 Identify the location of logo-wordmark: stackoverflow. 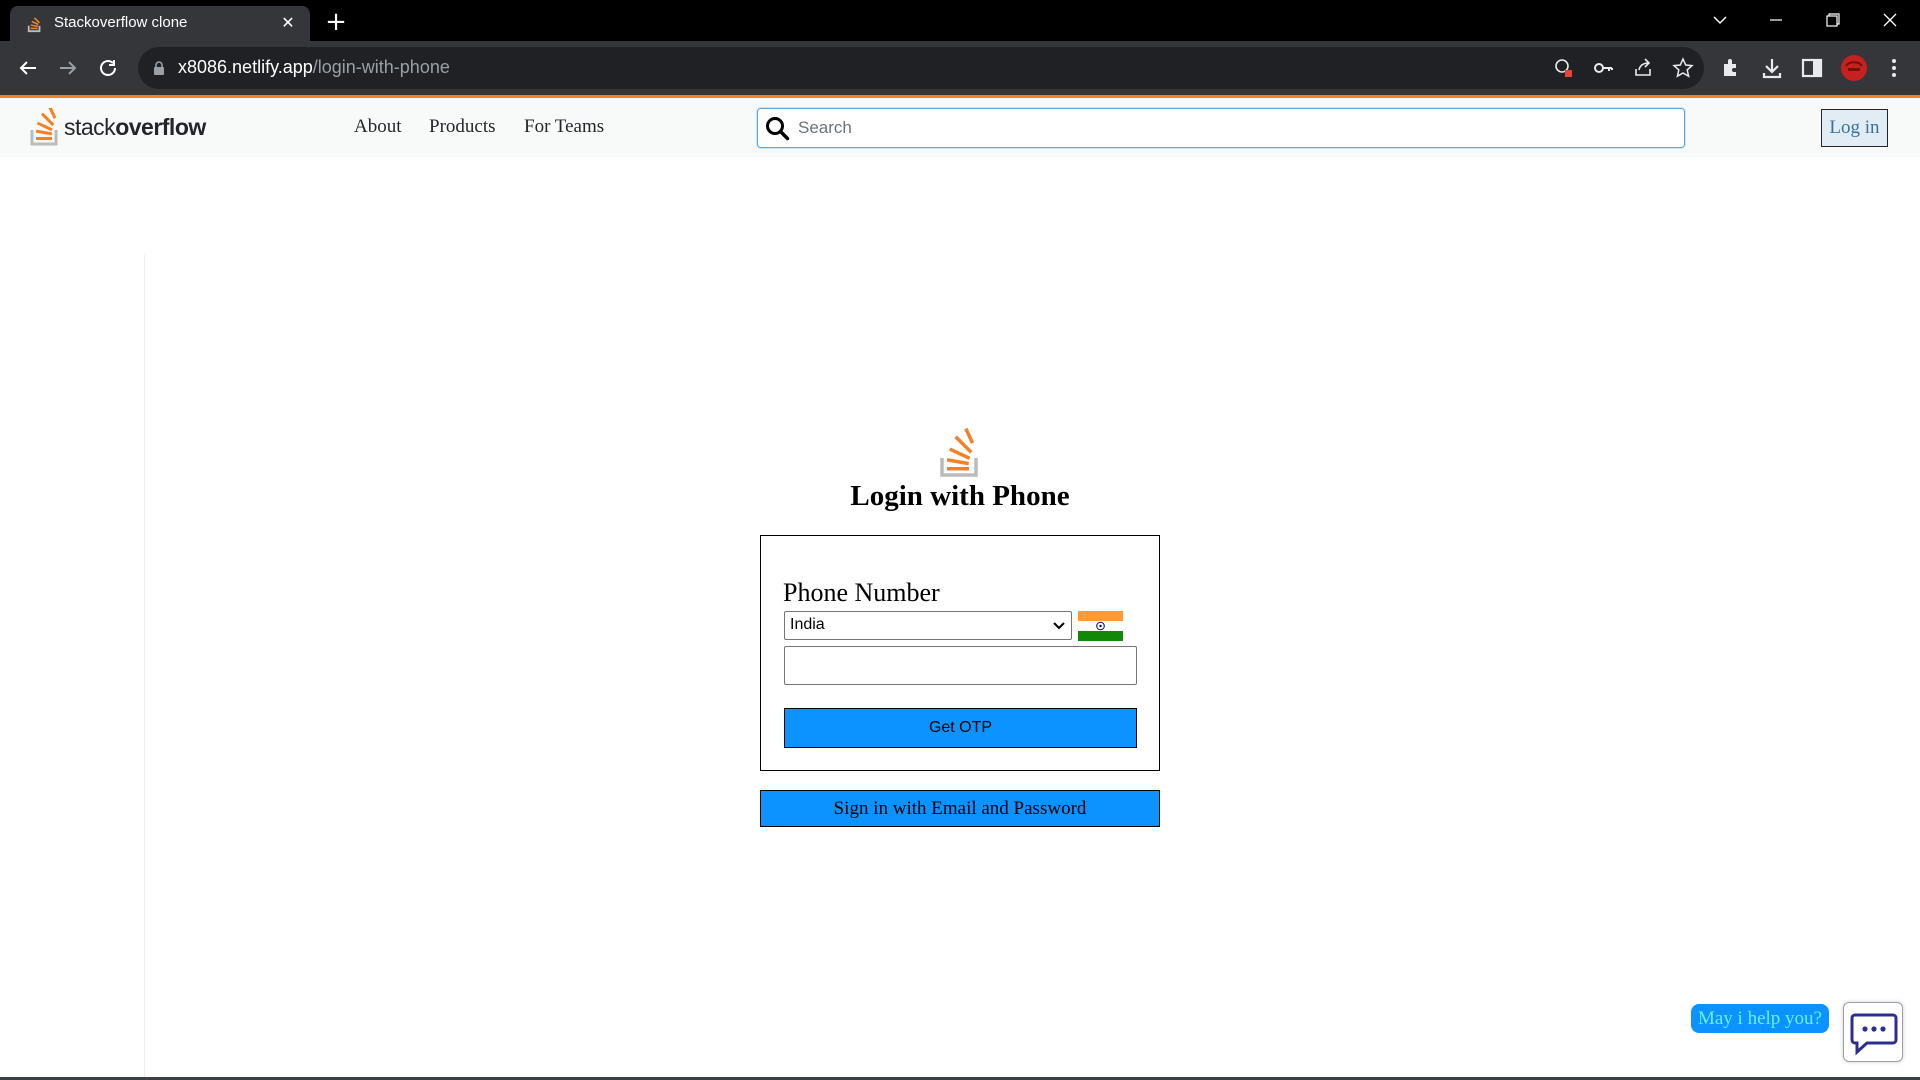
(135, 127).